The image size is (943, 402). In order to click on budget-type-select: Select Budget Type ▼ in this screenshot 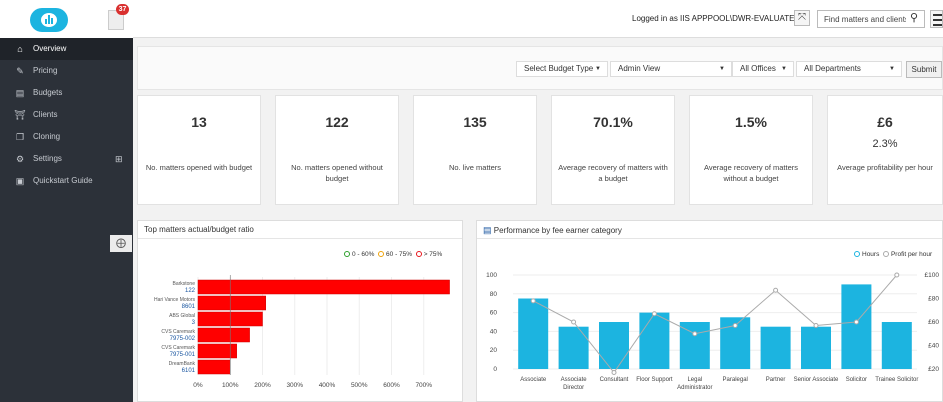, I will do `click(562, 69)`.